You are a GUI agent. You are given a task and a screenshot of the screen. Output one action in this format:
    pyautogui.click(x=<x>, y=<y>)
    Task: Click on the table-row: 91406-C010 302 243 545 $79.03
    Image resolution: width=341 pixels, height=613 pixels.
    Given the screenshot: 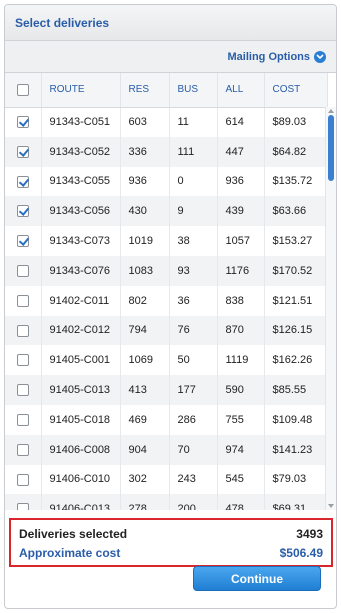 What is the action you would take?
    pyautogui.click(x=166, y=479)
    